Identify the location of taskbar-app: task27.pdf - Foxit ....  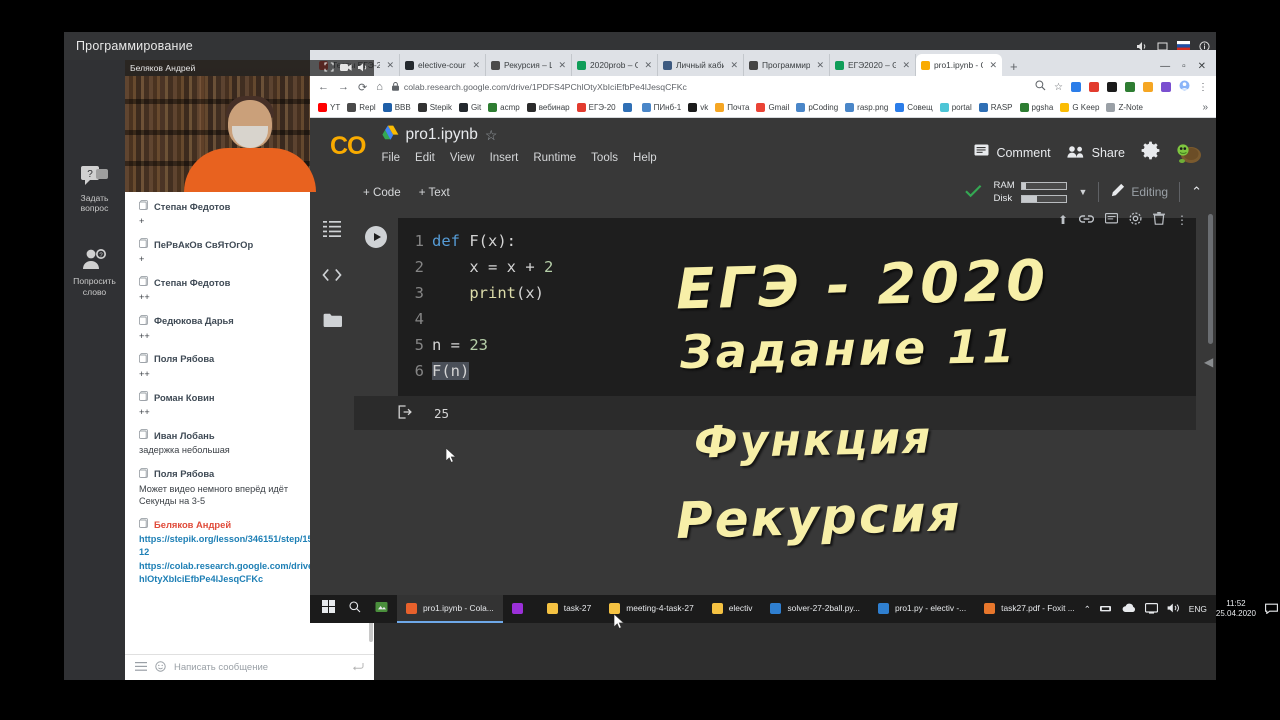
(1029, 609).